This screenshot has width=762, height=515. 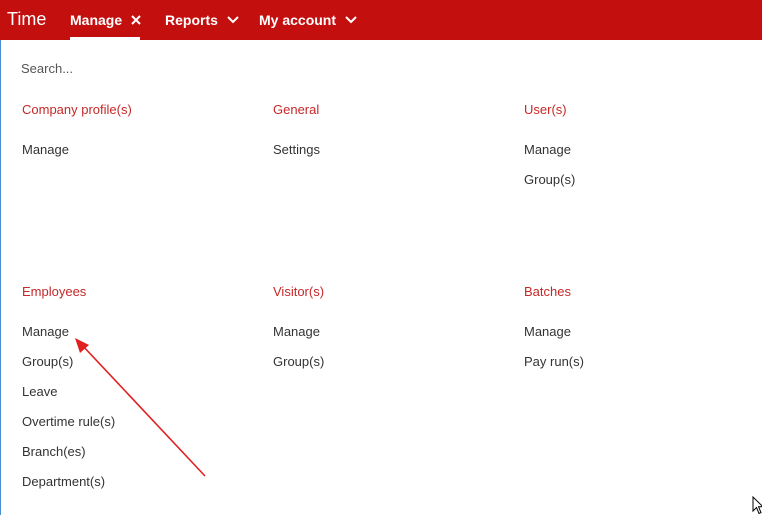 What do you see at coordinates (137, 487) in the screenshot?
I see `link-employees-departments: Department(s)` at bounding box center [137, 487].